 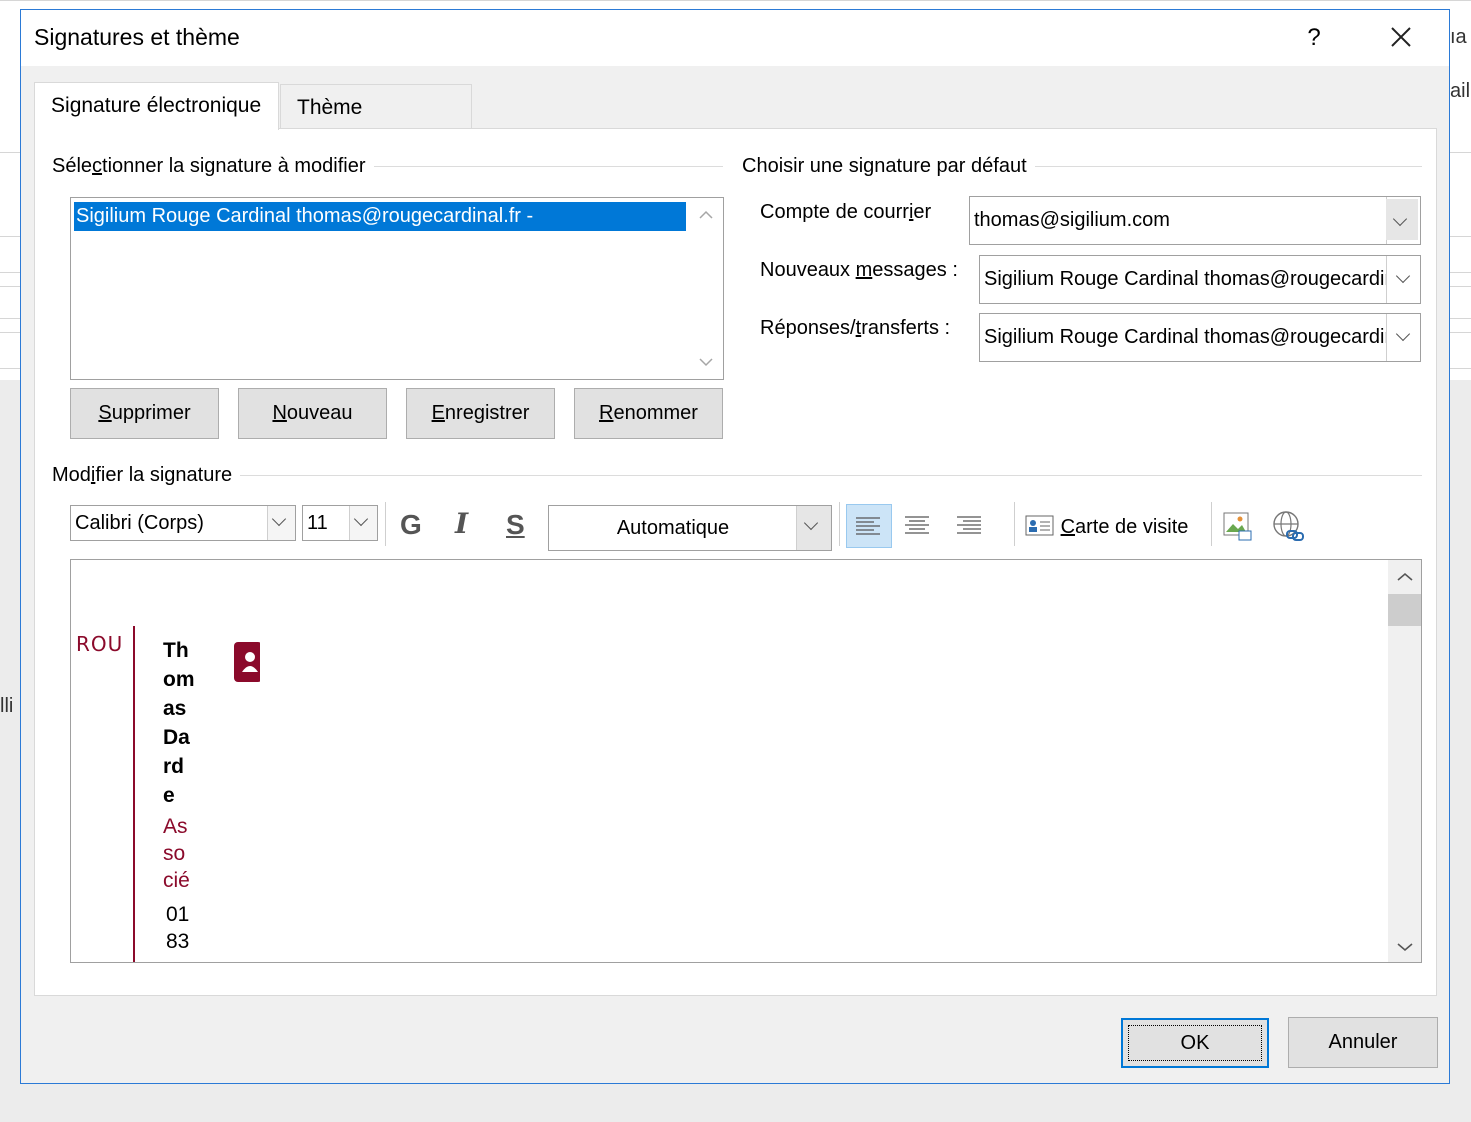 What do you see at coordinates (171, 105) in the screenshot?
I see `tab-label: nature électronique` at bounding box center [171, 105].